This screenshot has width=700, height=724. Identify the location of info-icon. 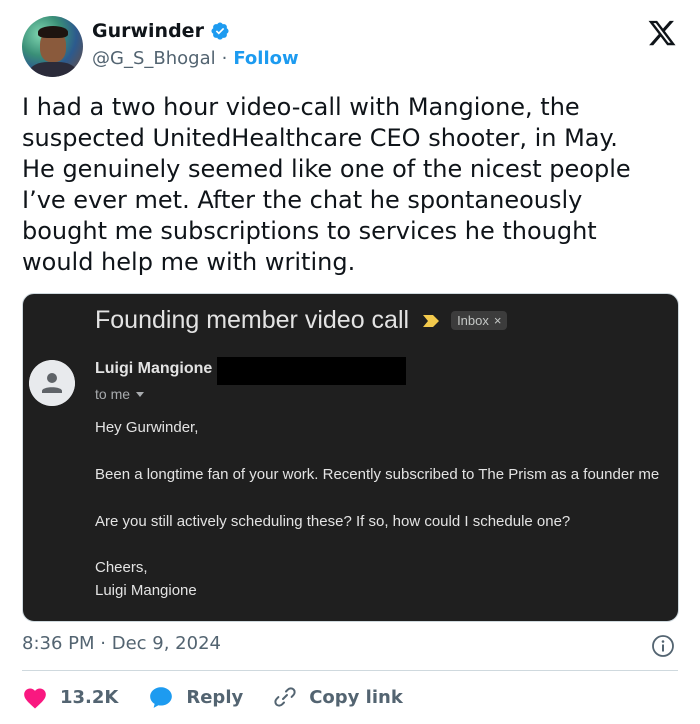
(663, 646).